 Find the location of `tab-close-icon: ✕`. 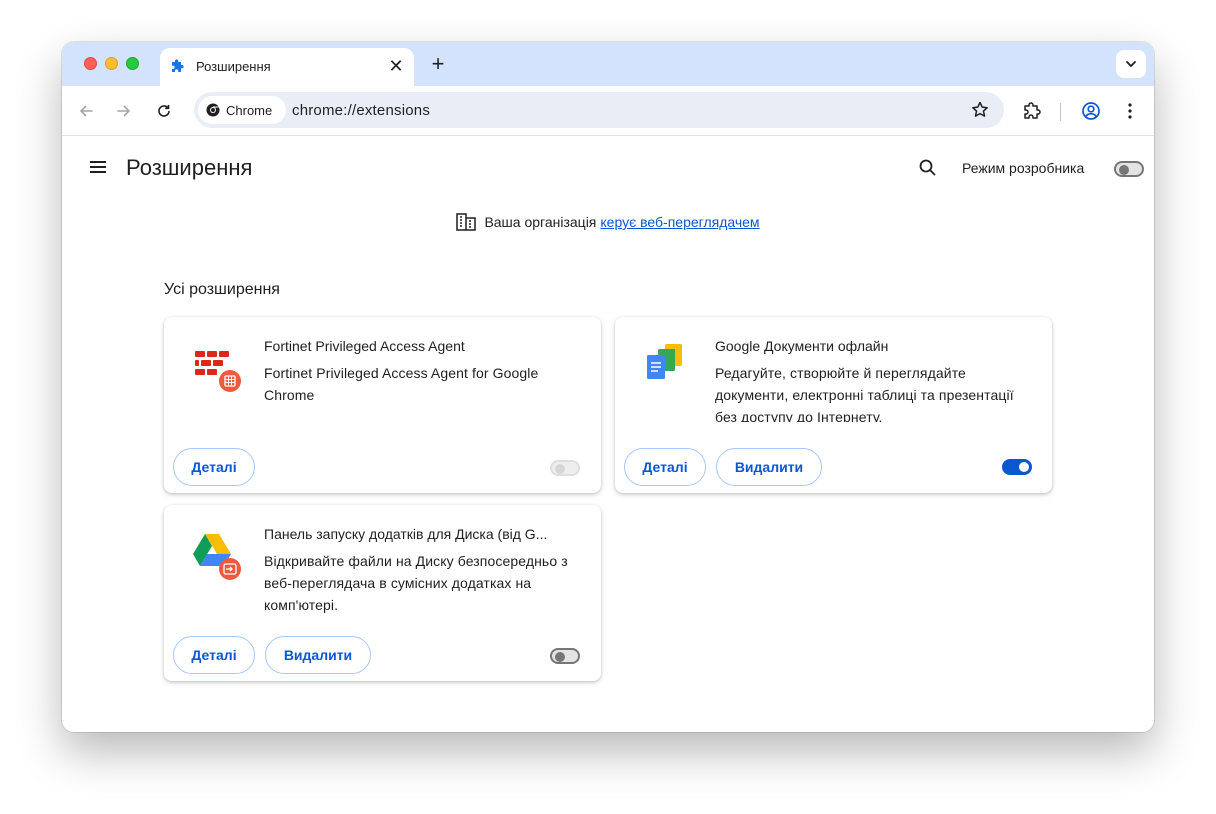

tab-close-icon: ✕ is located at coordinates (396, 66).